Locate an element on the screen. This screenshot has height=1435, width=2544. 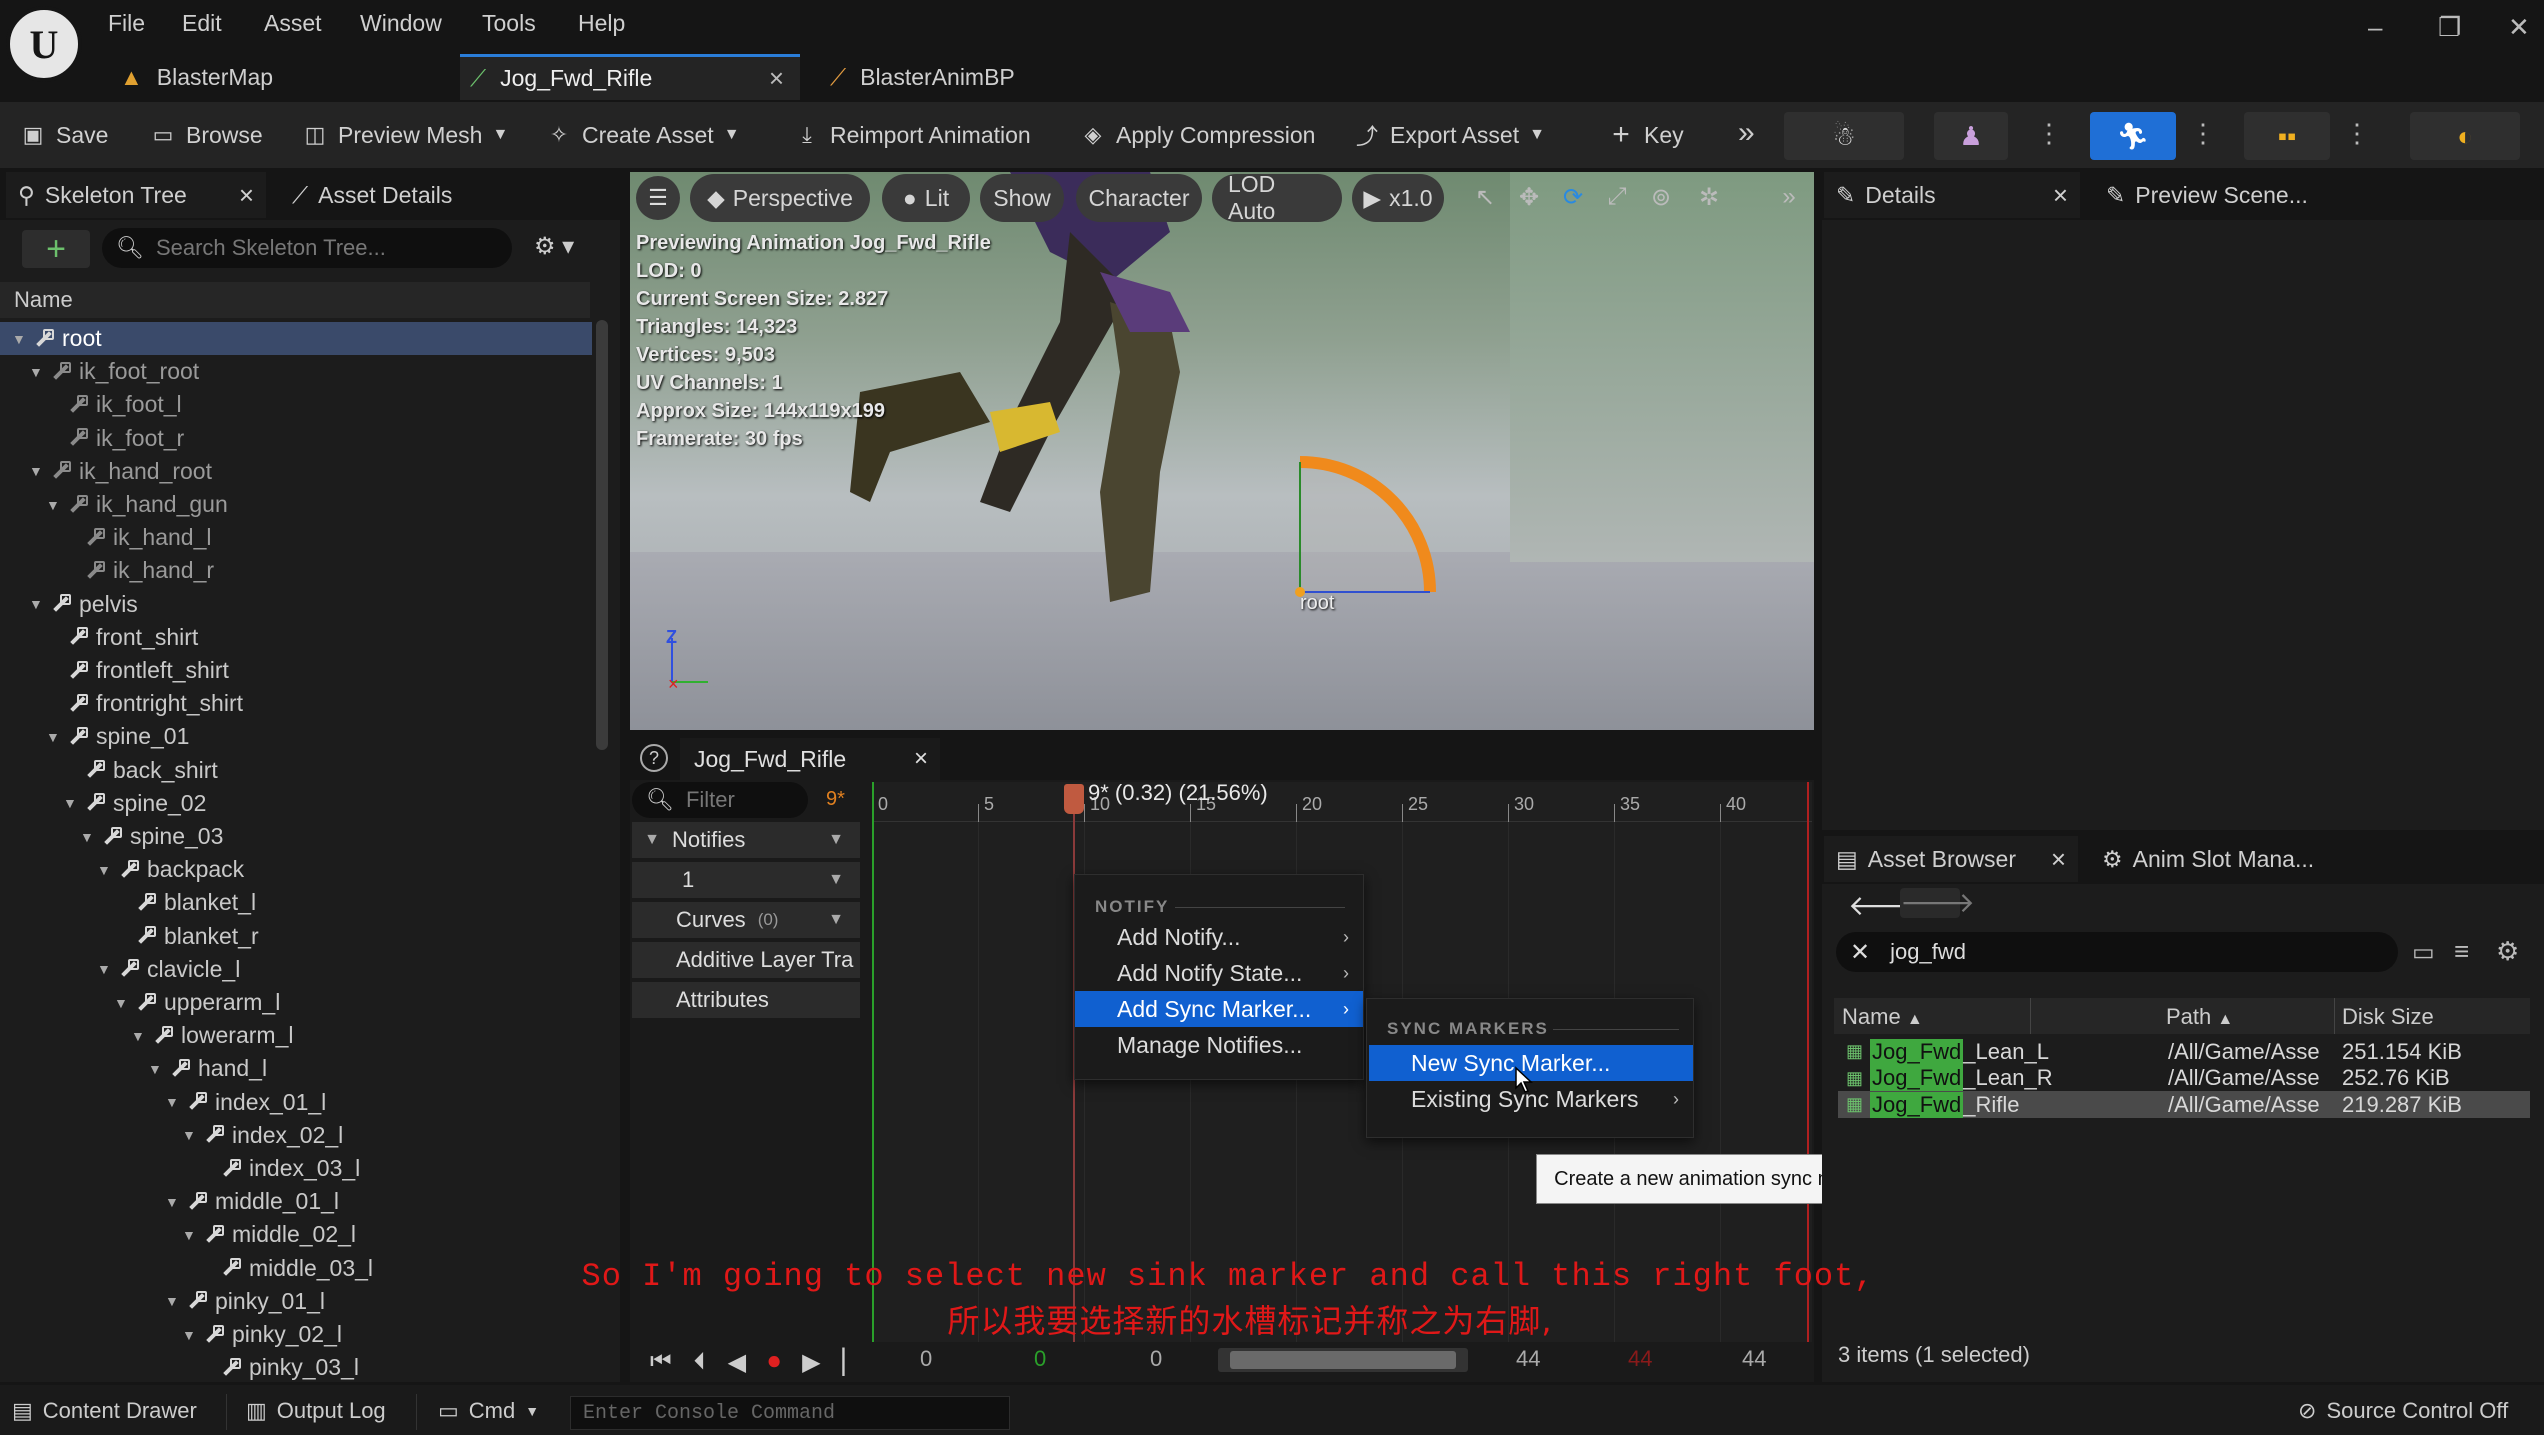
content-drawer-button: ▤ Content Drawer is located at coordinates (104, 1411).